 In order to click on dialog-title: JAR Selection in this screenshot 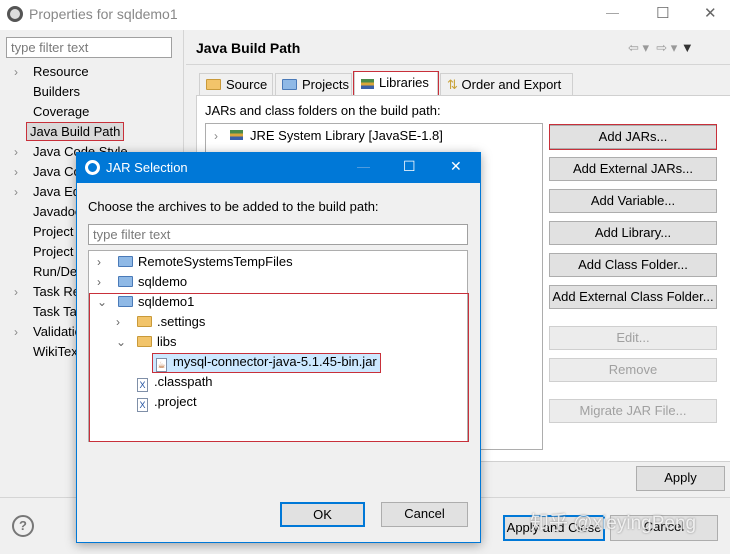, I will do `click(147, 167)`.